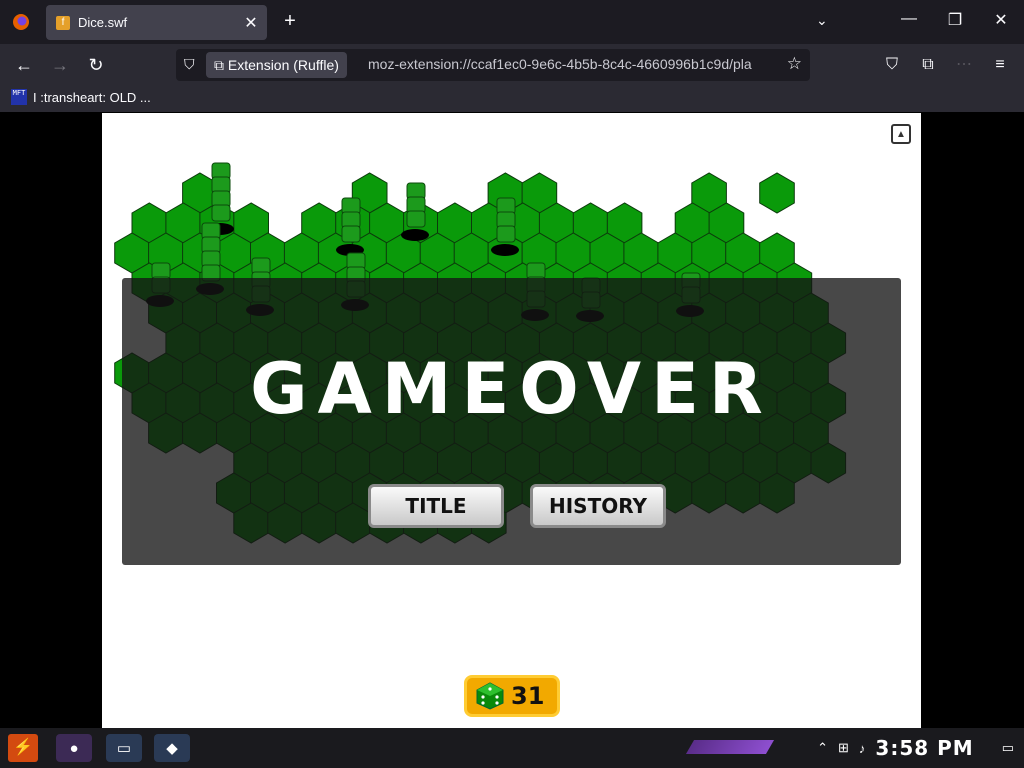  Describe the element at coordinates (901, 134) in the screenshot. I see `ruffle-menu-icon: ▲` at that location.